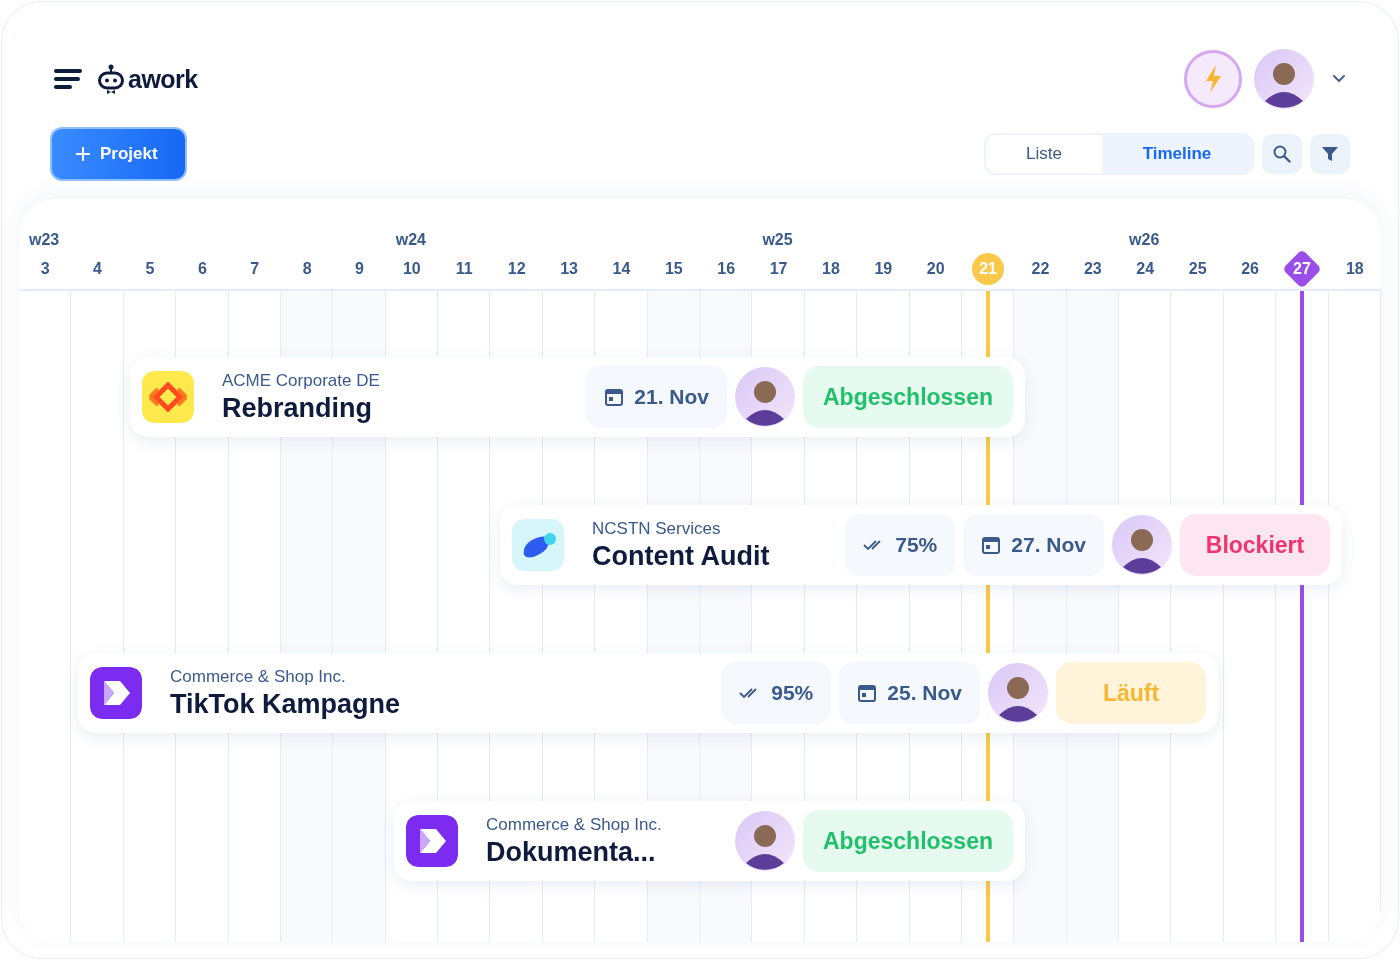 This screenshot has height=960, width=1400. Describe the element at coordinates (44, 240) in the screenshot. I see `week-label: w23` at that location.